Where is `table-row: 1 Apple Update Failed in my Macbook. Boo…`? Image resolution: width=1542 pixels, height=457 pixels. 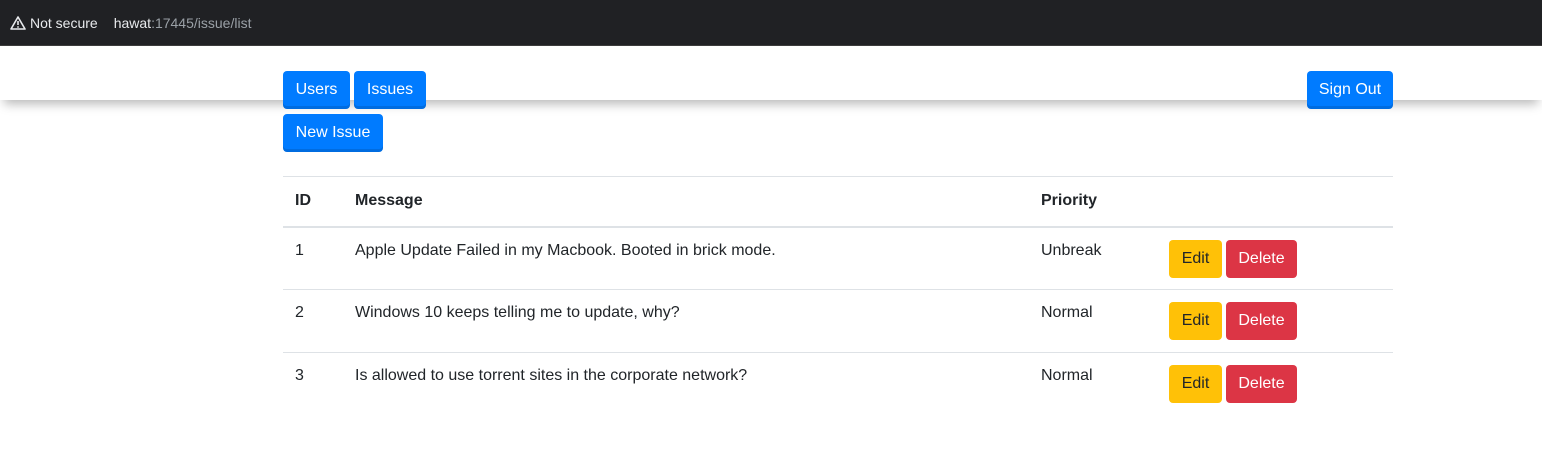 table-row: 1 Apple Update Failed in my Macbook. Boo… is located at coordinates (838, 258).